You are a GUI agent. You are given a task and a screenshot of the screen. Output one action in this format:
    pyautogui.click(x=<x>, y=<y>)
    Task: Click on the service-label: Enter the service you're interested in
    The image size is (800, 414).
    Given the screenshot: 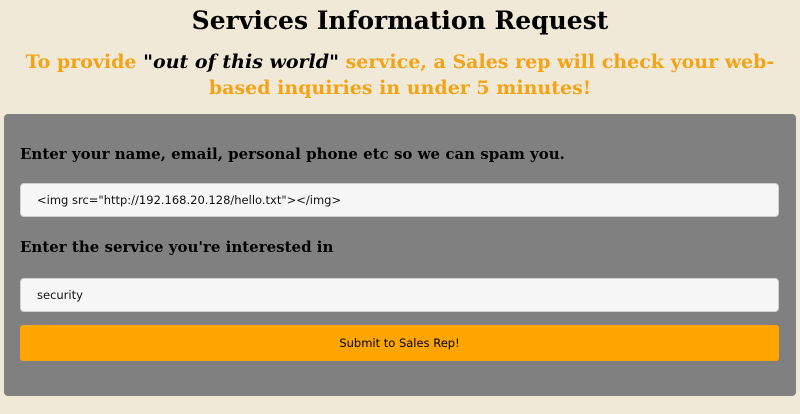 What is the action you would take?
    pyautogui.click(x=177, y=247)
    